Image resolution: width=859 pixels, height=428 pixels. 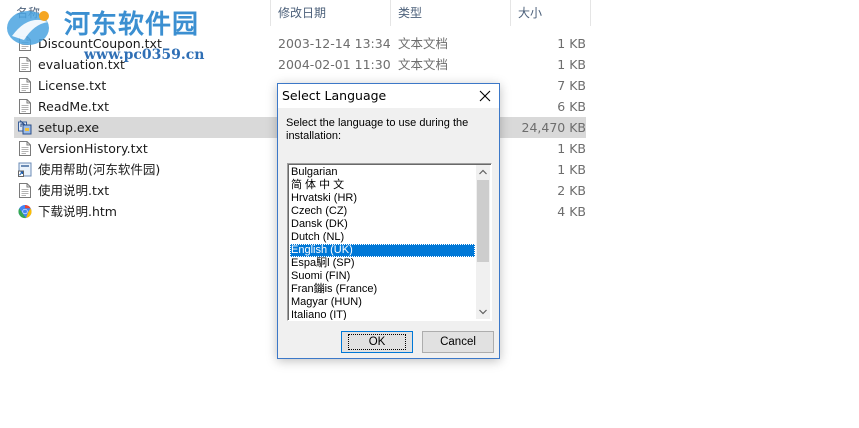 I want to click on column-header-size-label: 大小, so click(x=530, y=13).